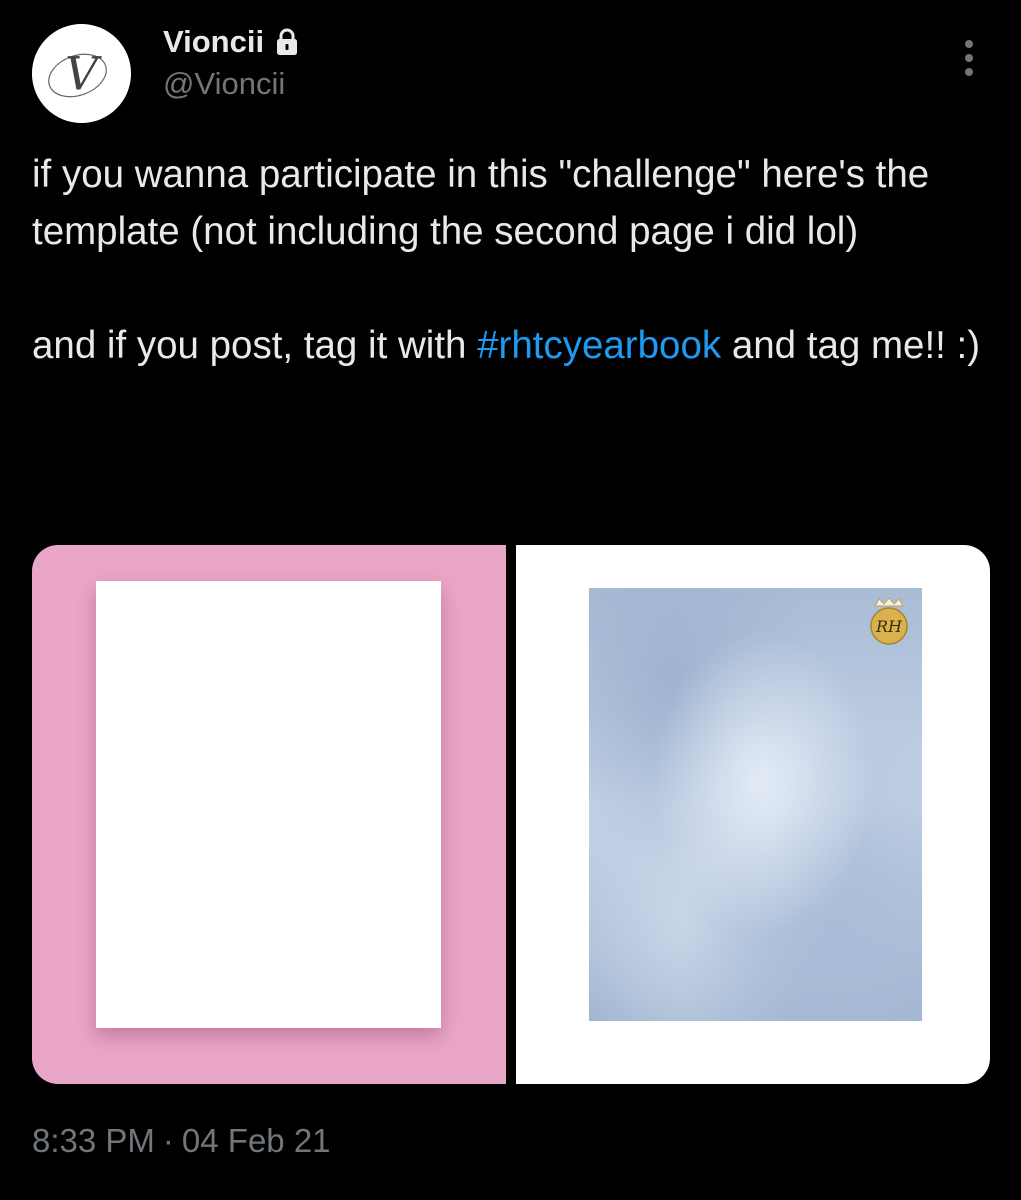 The width and height of the screenshot is (1021, 1200). Describe the element at coordinates (224, 84) in the screenshot. I see `author-handle: @Vioncii` at that location.